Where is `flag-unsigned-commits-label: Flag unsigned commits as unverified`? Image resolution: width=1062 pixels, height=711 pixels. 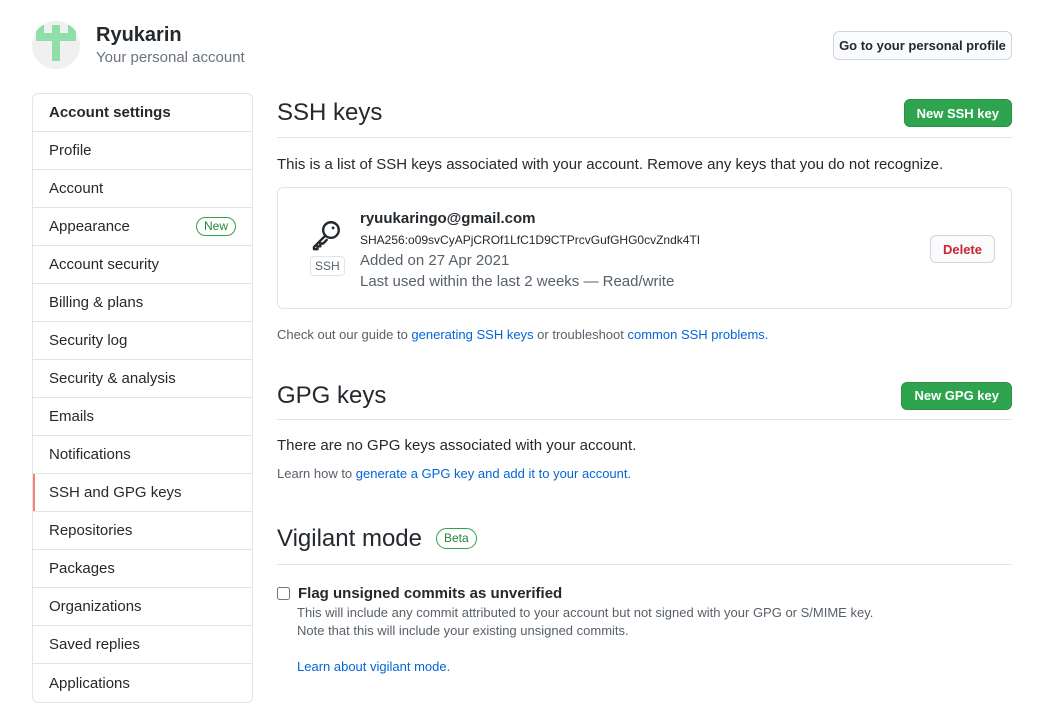
flag-unsigned-commits-label: Flag unsigned commits as unverified is located at coordinates (430, 593).